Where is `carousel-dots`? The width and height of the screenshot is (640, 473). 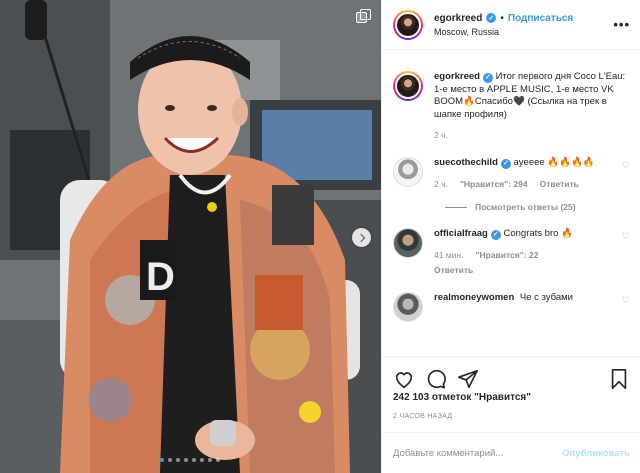
carousel-dots is located at coordinates (190, 460).